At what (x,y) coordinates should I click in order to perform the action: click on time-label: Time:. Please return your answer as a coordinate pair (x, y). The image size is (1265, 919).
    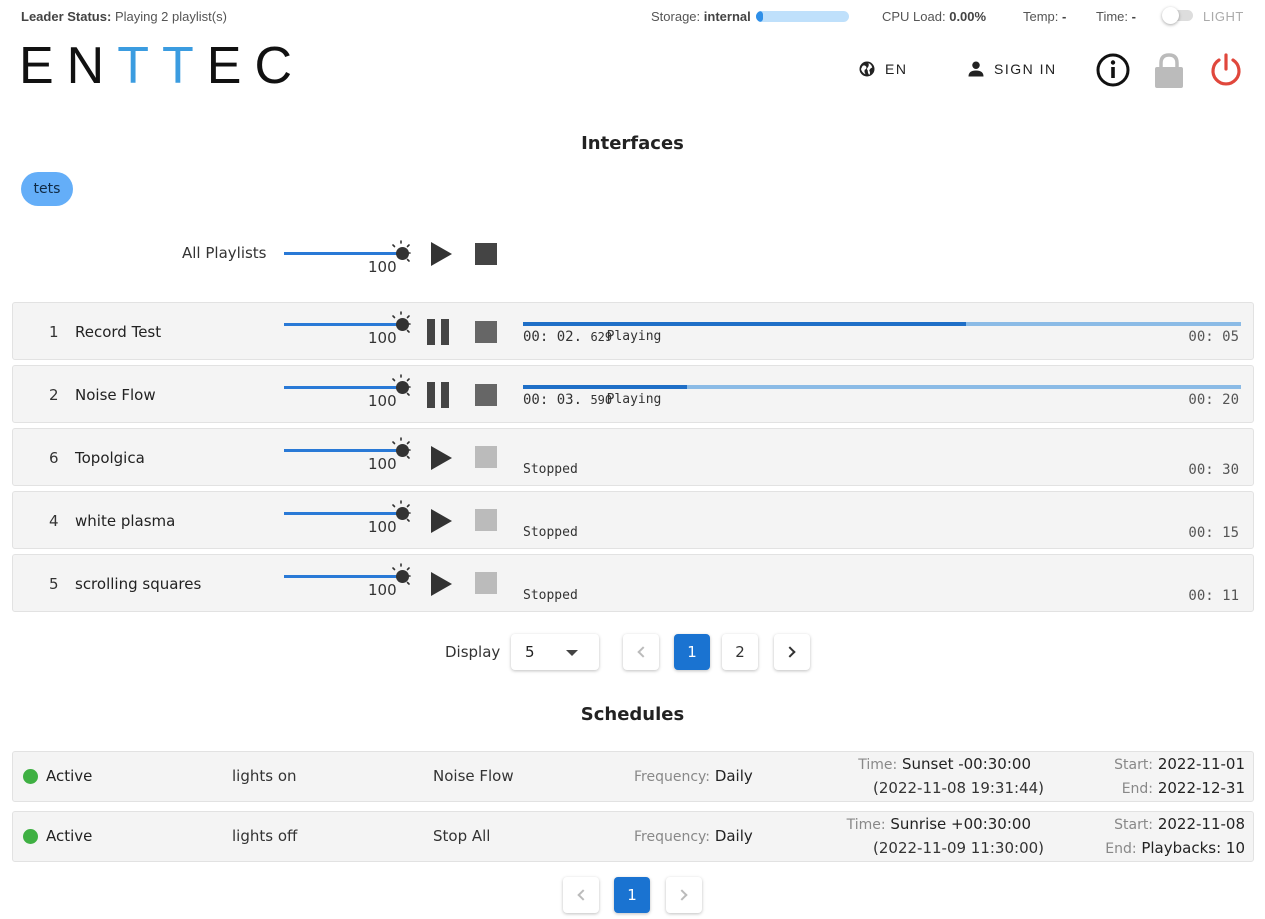
    Looking at the image, I should click on (1112, 16).